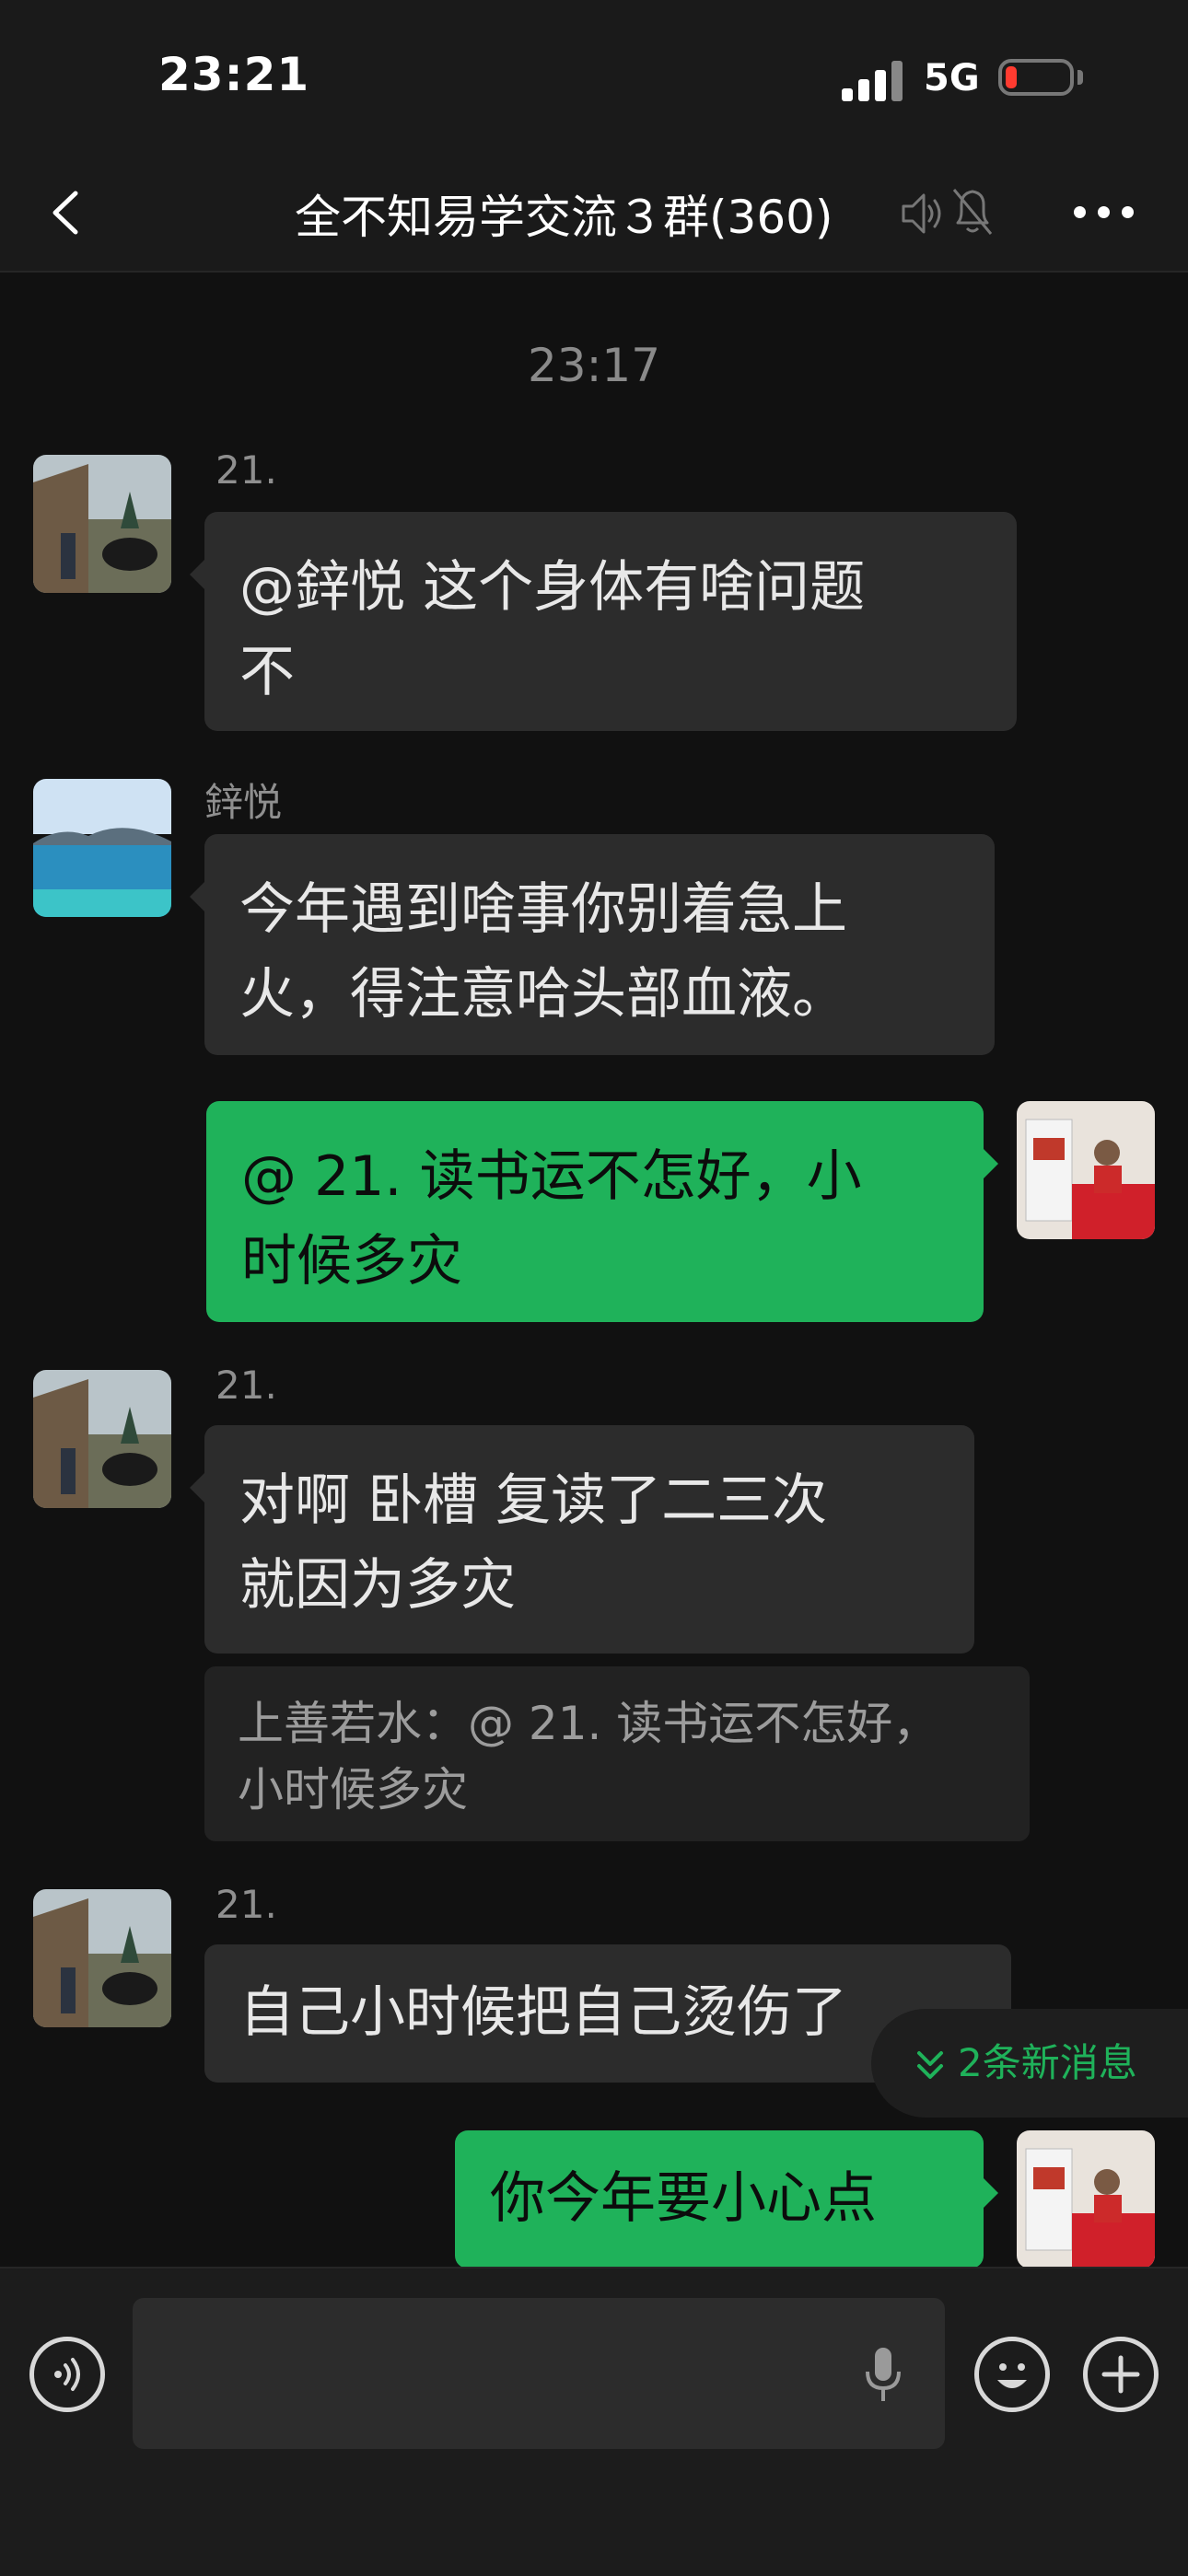  What do you see at coordinates (603, 621) in the screenshot?
I see `message-bubble: @鋅悦 这个身体有啥问题 不` at bounding box center [603, 621].